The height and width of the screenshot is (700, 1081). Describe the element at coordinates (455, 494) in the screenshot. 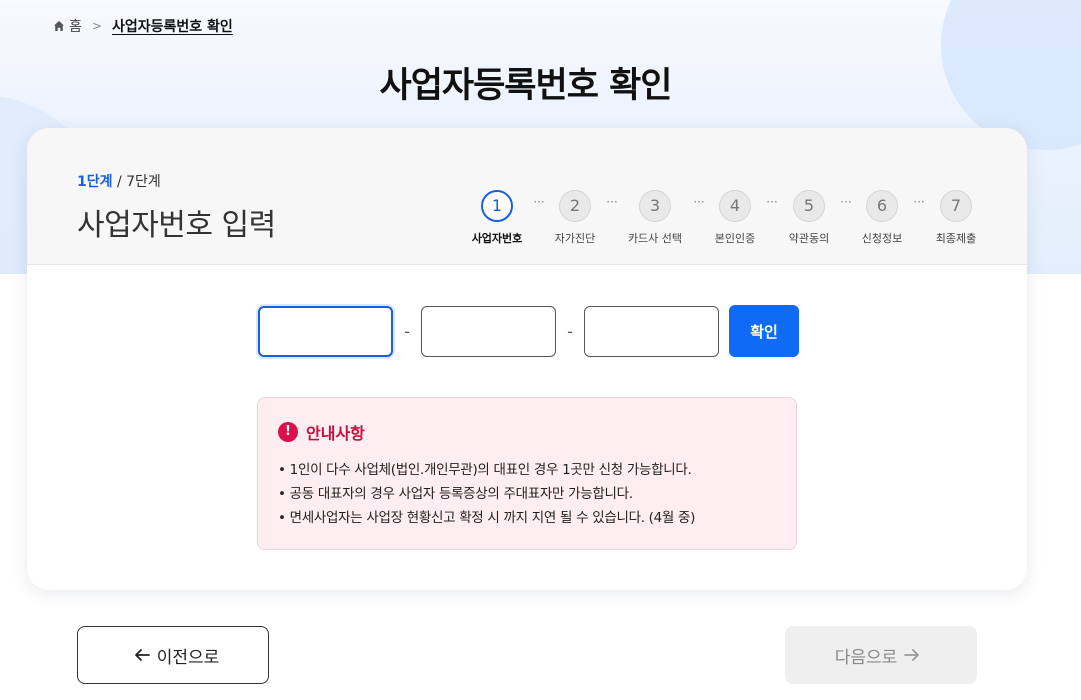

I see `notice-item: • 공동 대표자의 경우 사업자 등록증상의 주대표자만 가능합니다.` at that location.